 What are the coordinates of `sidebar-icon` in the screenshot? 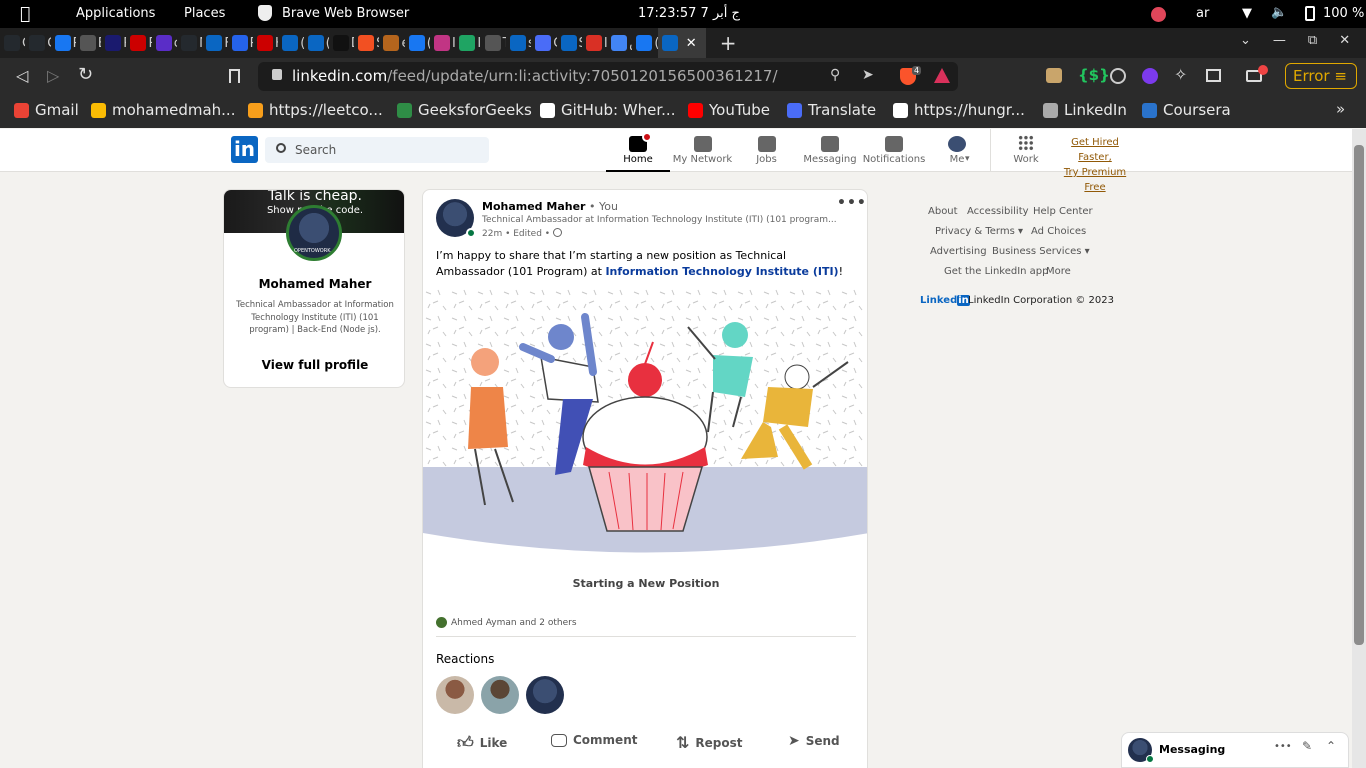 It's located at (1213, 75).